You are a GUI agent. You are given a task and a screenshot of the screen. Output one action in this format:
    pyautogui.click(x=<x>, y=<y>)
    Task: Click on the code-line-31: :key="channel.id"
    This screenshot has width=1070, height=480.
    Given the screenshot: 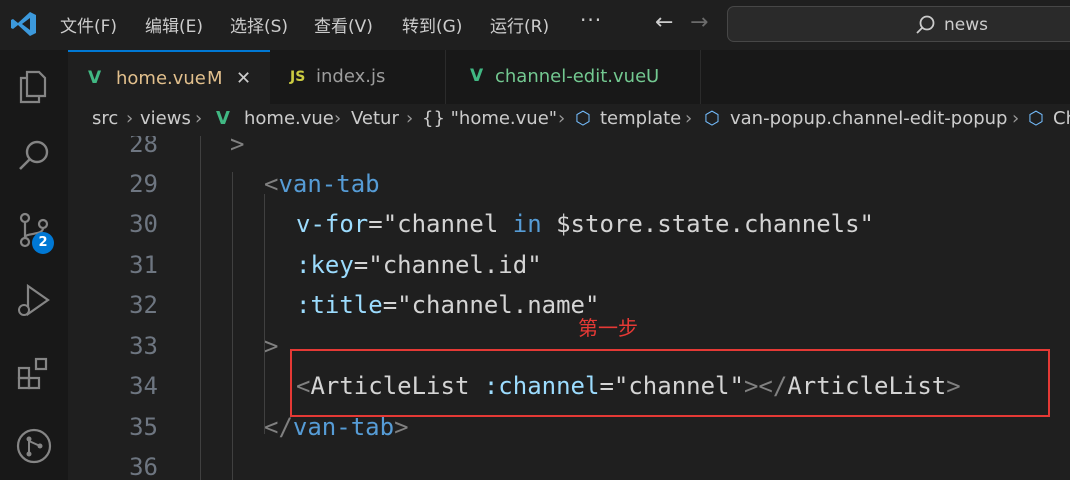 What is the action you would take?
    pyautogui.click(x=419, y=265)
    